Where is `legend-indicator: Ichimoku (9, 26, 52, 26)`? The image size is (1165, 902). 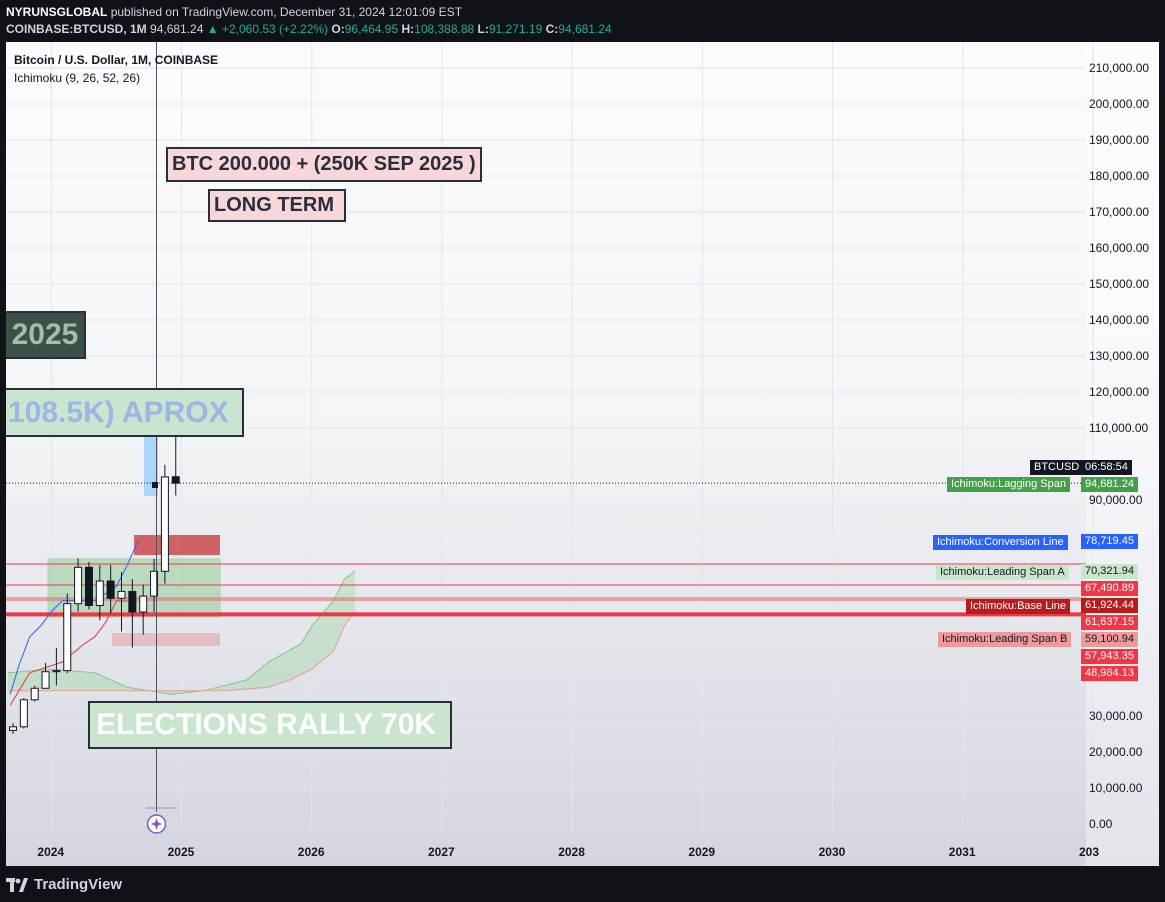 legend-indicator: Ichimoku (9, 26, 52, 26) is located at coordinates (77, 78).